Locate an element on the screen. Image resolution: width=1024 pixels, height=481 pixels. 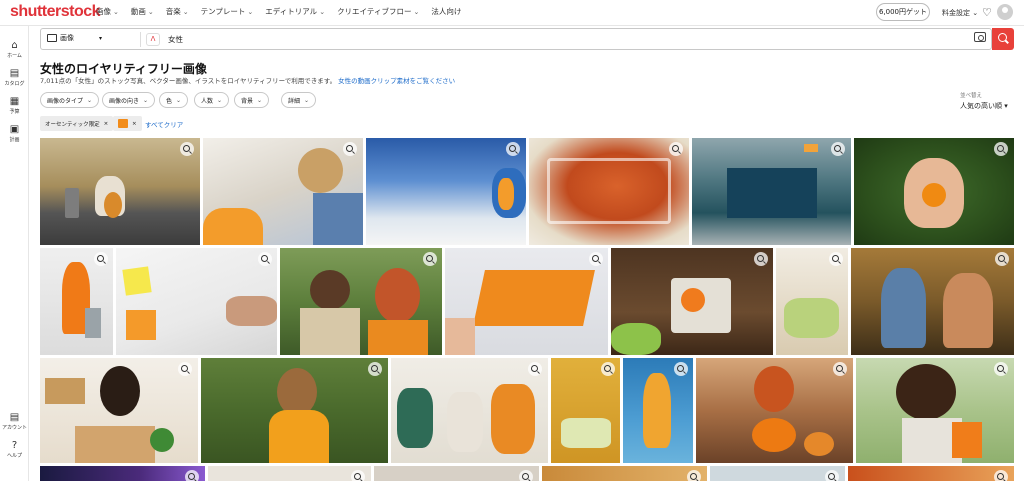
rail-item-plan2: ▣ 計画 is located at coordinates (14, 133).